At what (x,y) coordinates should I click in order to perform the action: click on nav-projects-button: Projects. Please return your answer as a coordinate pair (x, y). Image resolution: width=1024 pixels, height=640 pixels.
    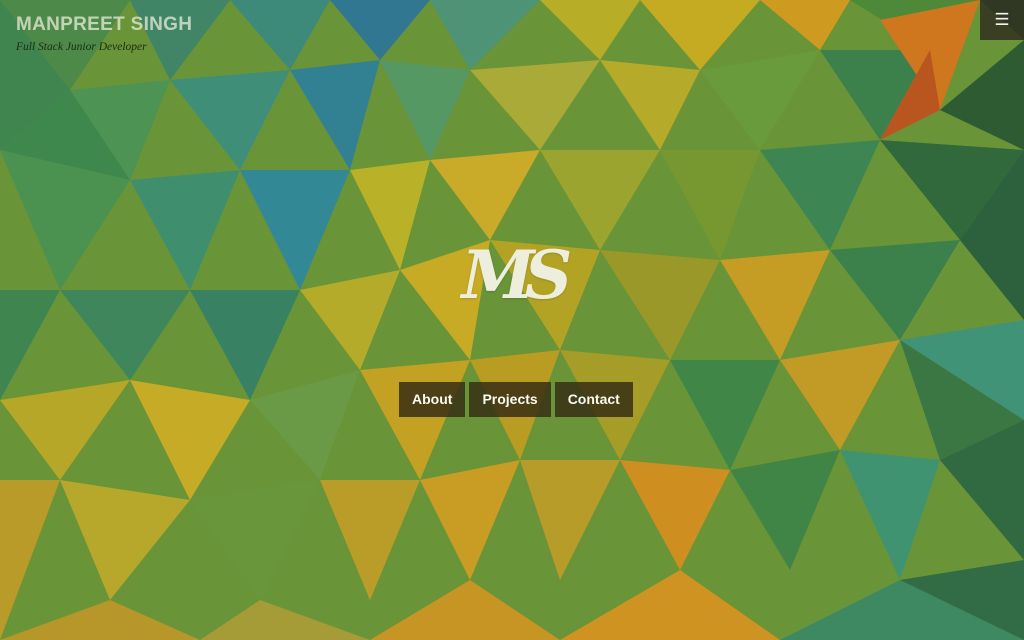
    Looking at the image, I should click on (510, 399).